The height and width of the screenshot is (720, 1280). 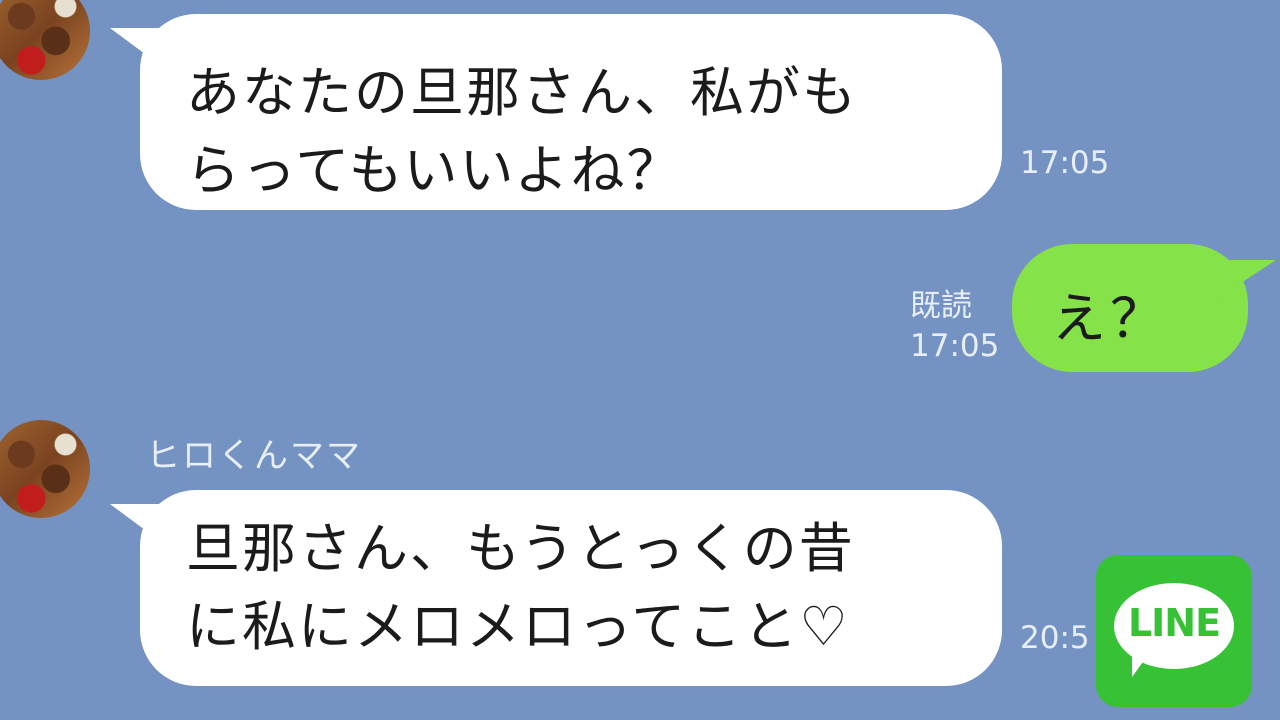 I want to click on read-receipt: 既読 17:05, so click(x=954, y=326).